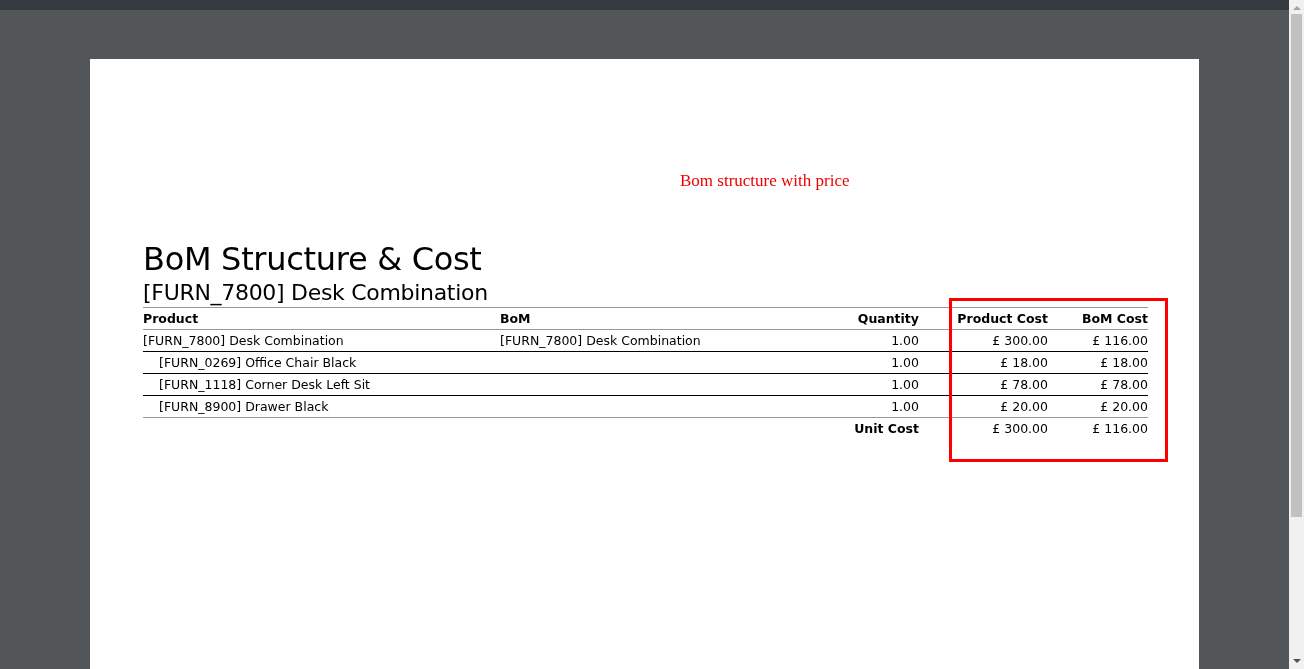 This screenshot has height=669, width=1304. I want to click on total-label: Unit Cost, so click(886, 428).